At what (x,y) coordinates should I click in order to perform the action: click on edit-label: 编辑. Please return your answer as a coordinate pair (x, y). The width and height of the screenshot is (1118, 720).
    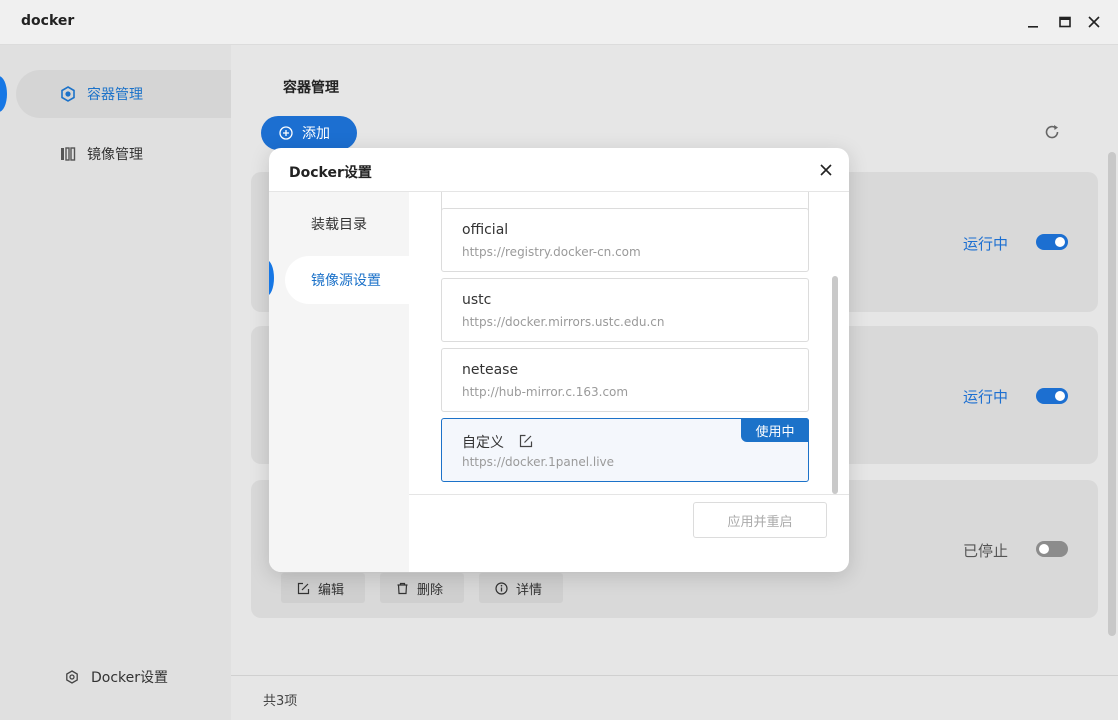
    Looking at the image, I should click on (331, 590).